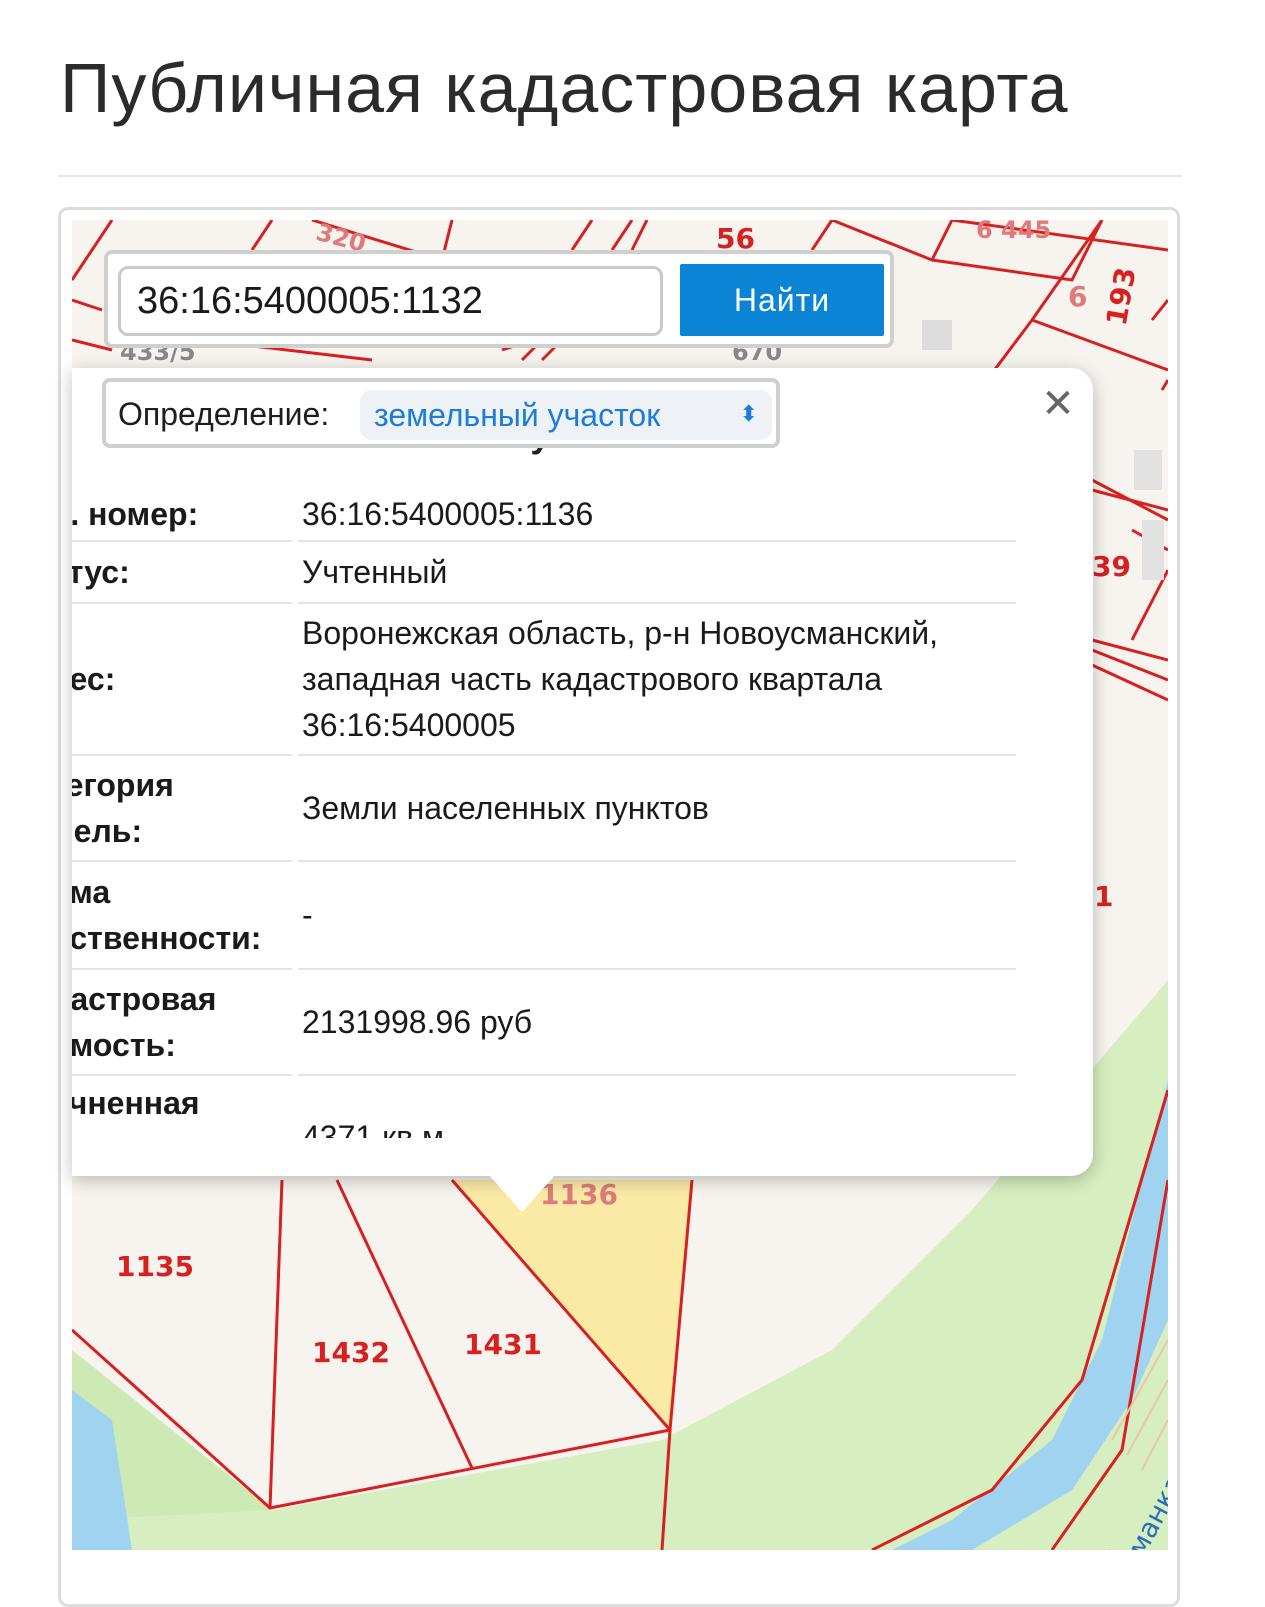 This screenshot has width=1265, height=1607. I want to click on info-value: 2131998.96 руб, so click(657, 1023).